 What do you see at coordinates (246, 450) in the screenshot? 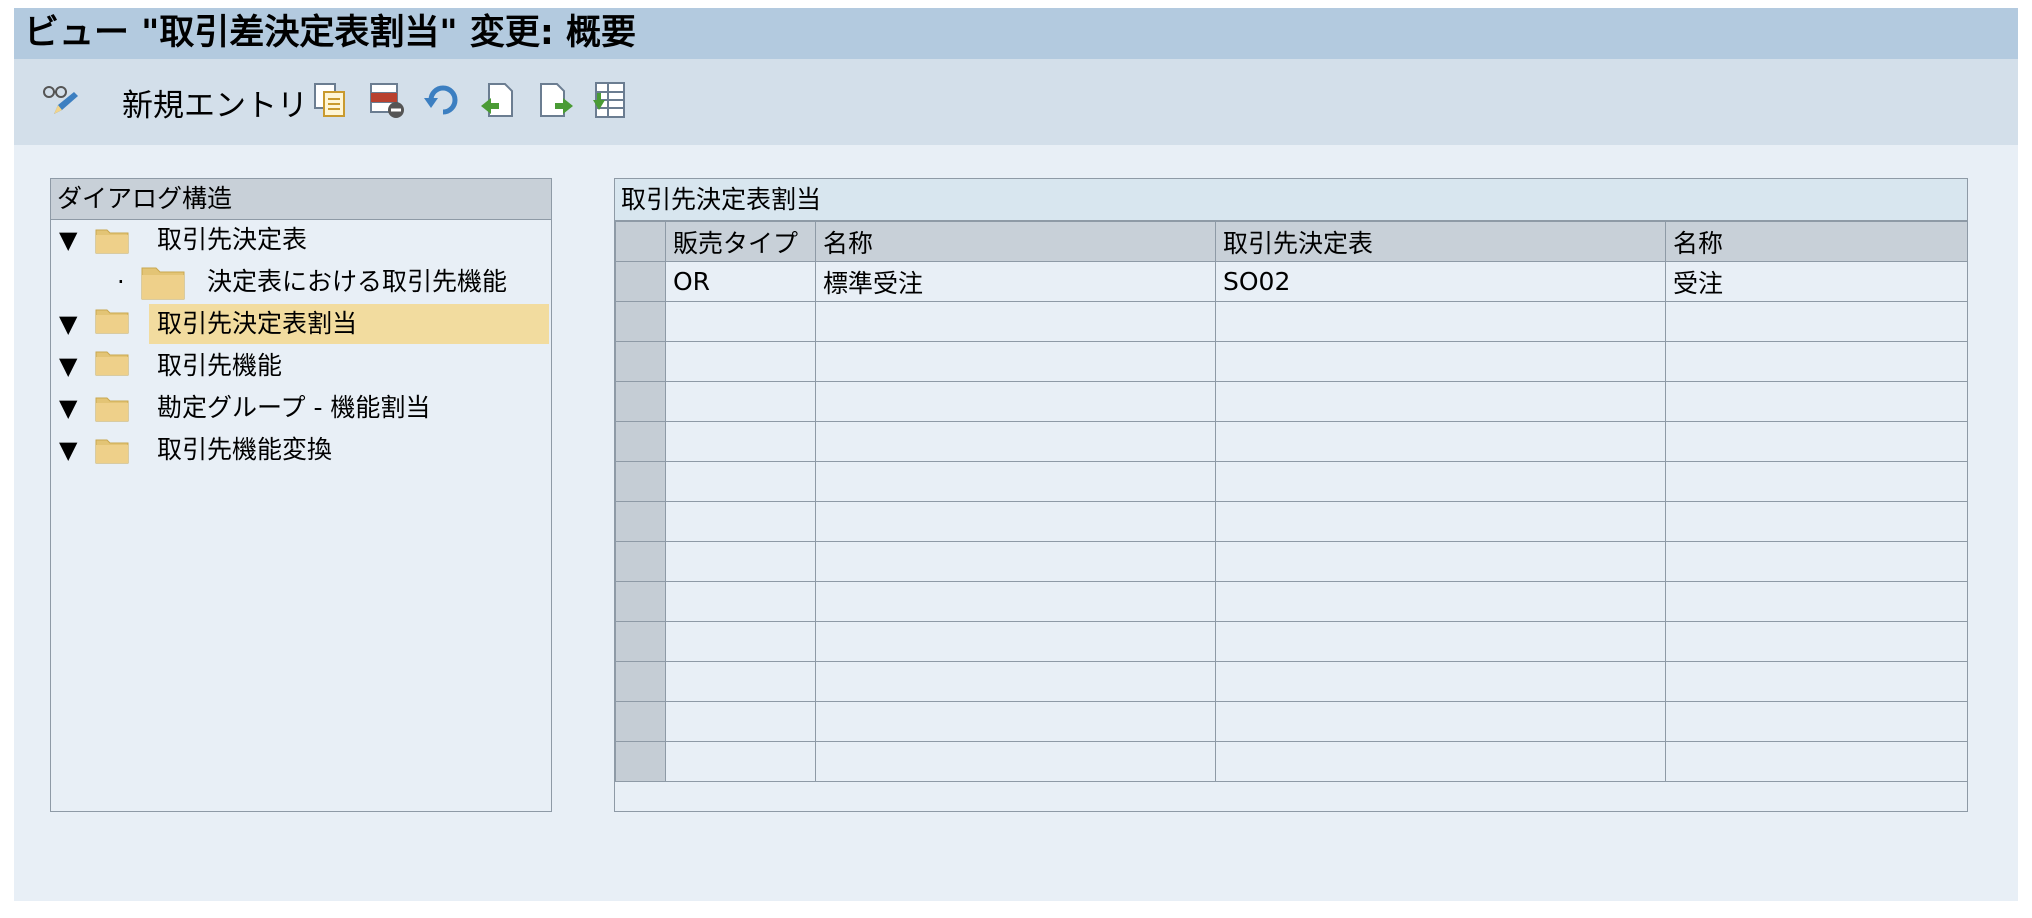
I see `tree-node-label: 取引先機能変換` at bounding box center [246, 450].